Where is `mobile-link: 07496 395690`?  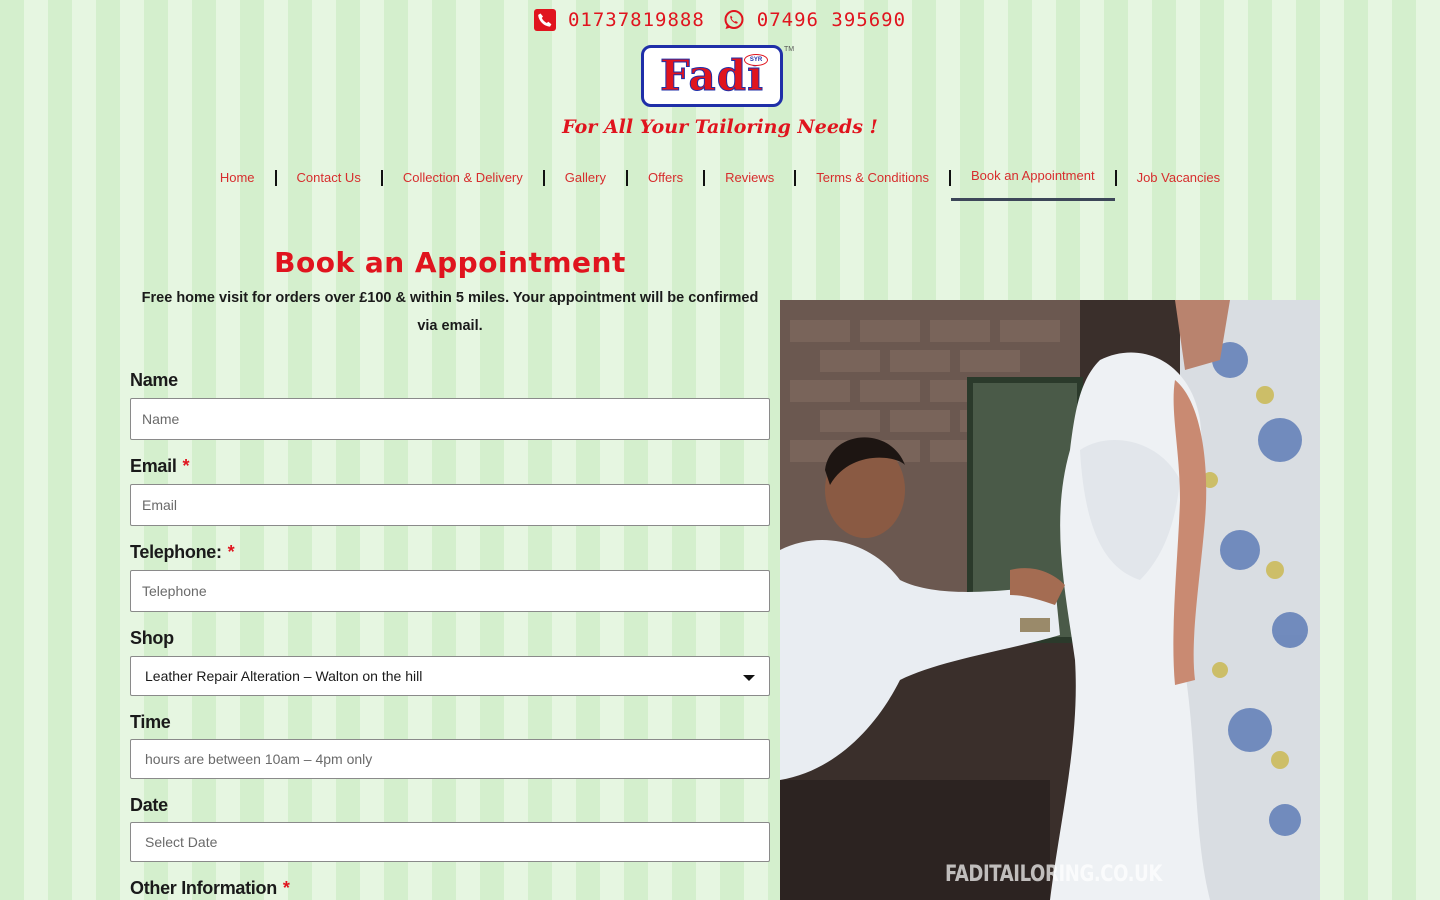
mobile-link: 07496 395690 is located at coordinates (814, 20).